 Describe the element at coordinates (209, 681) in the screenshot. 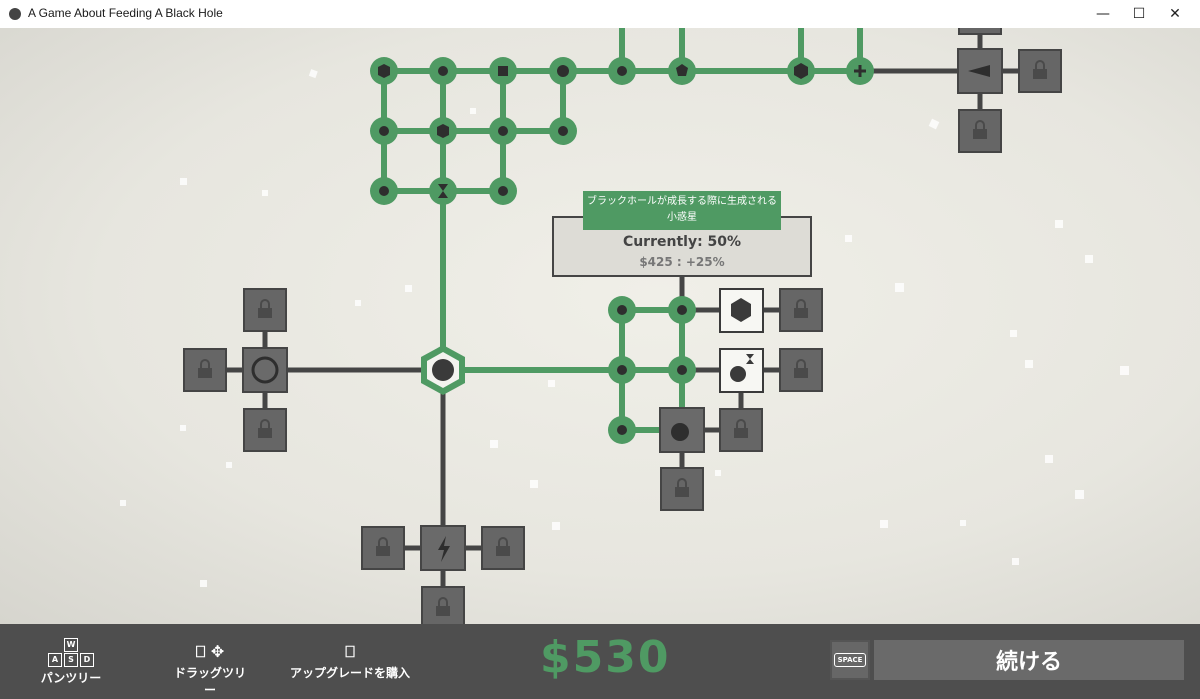

I see `drag-tree-label: ドラッグツリー` at that location.